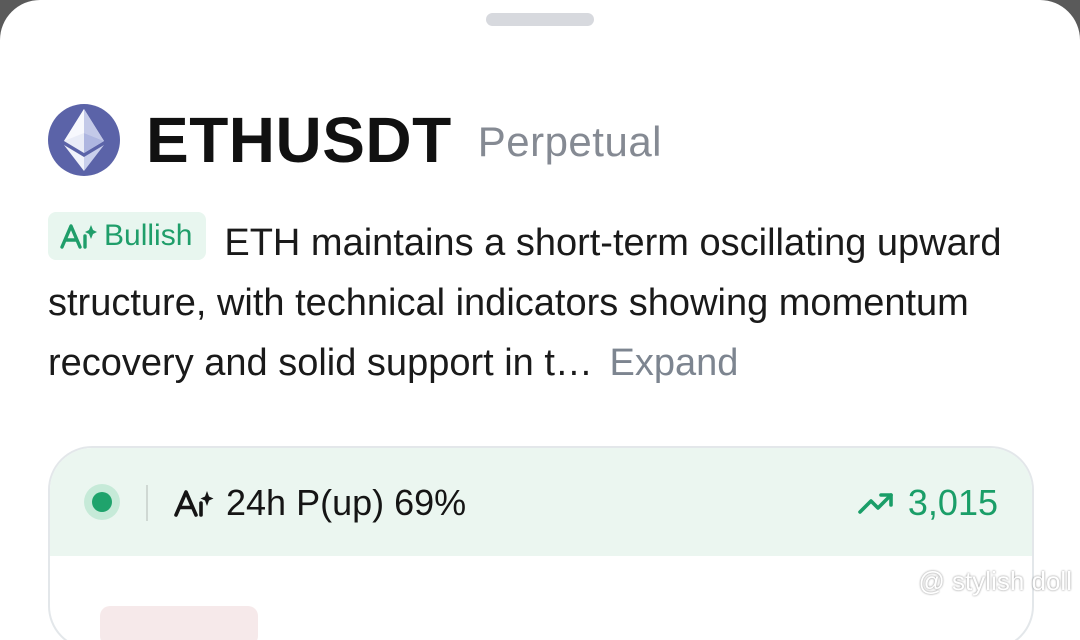  What do you see at coordinates (84, 140) in the screenshot?
I see `ethereum-logo-icon` at bounding box center [84, 140].